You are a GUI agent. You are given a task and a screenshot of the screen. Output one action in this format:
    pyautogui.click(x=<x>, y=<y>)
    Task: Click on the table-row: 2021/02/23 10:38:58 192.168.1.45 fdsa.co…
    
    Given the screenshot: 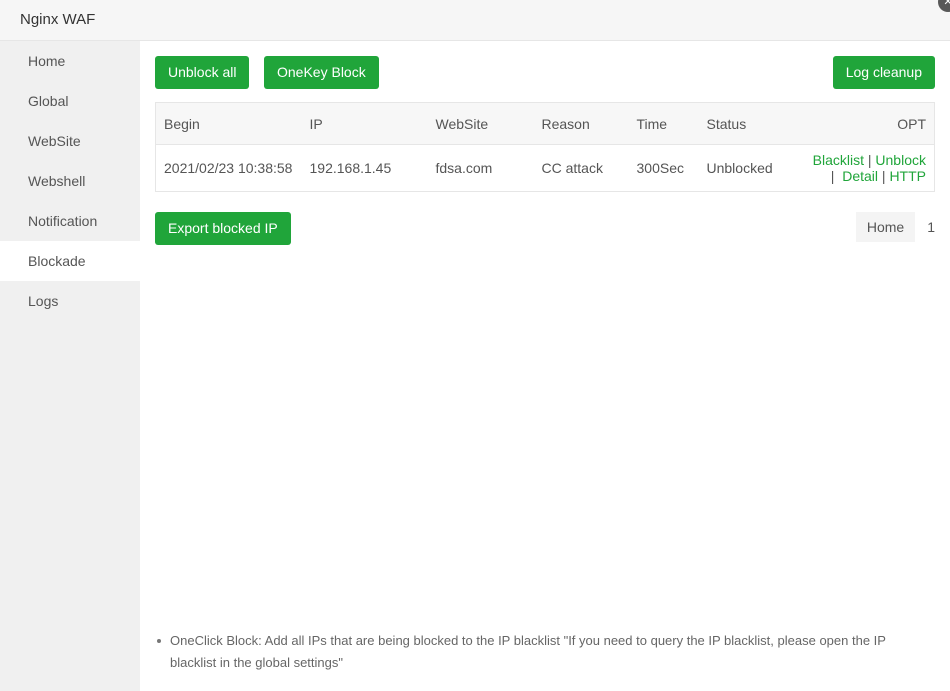 What is the action you would take?
    pyautogui.click(x=545, y=168)
    